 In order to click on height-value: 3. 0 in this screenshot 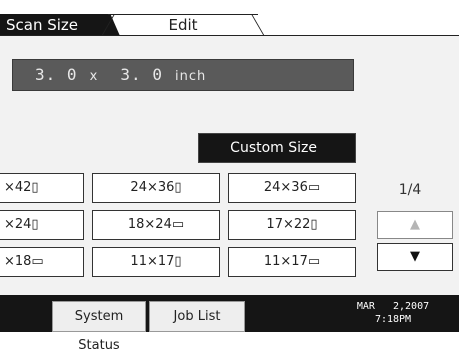, I will do `click(141, 74)`.